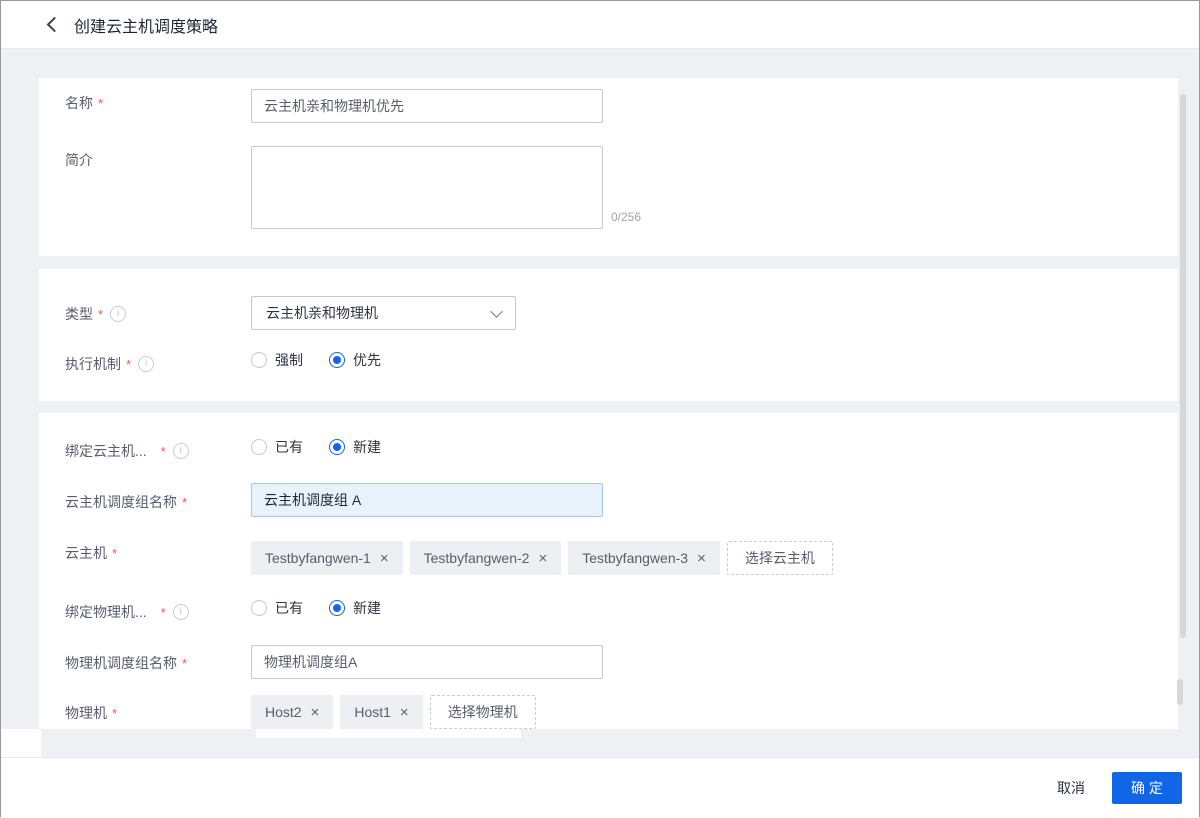  I want to click on name-input, so click(427, 106).